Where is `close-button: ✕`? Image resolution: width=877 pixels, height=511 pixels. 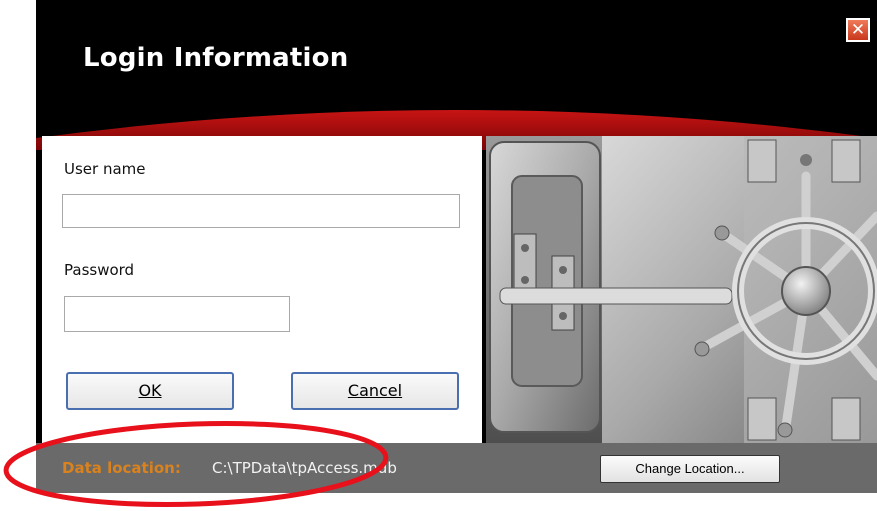 close-button: ✕ is located at coordinates (858, 30).